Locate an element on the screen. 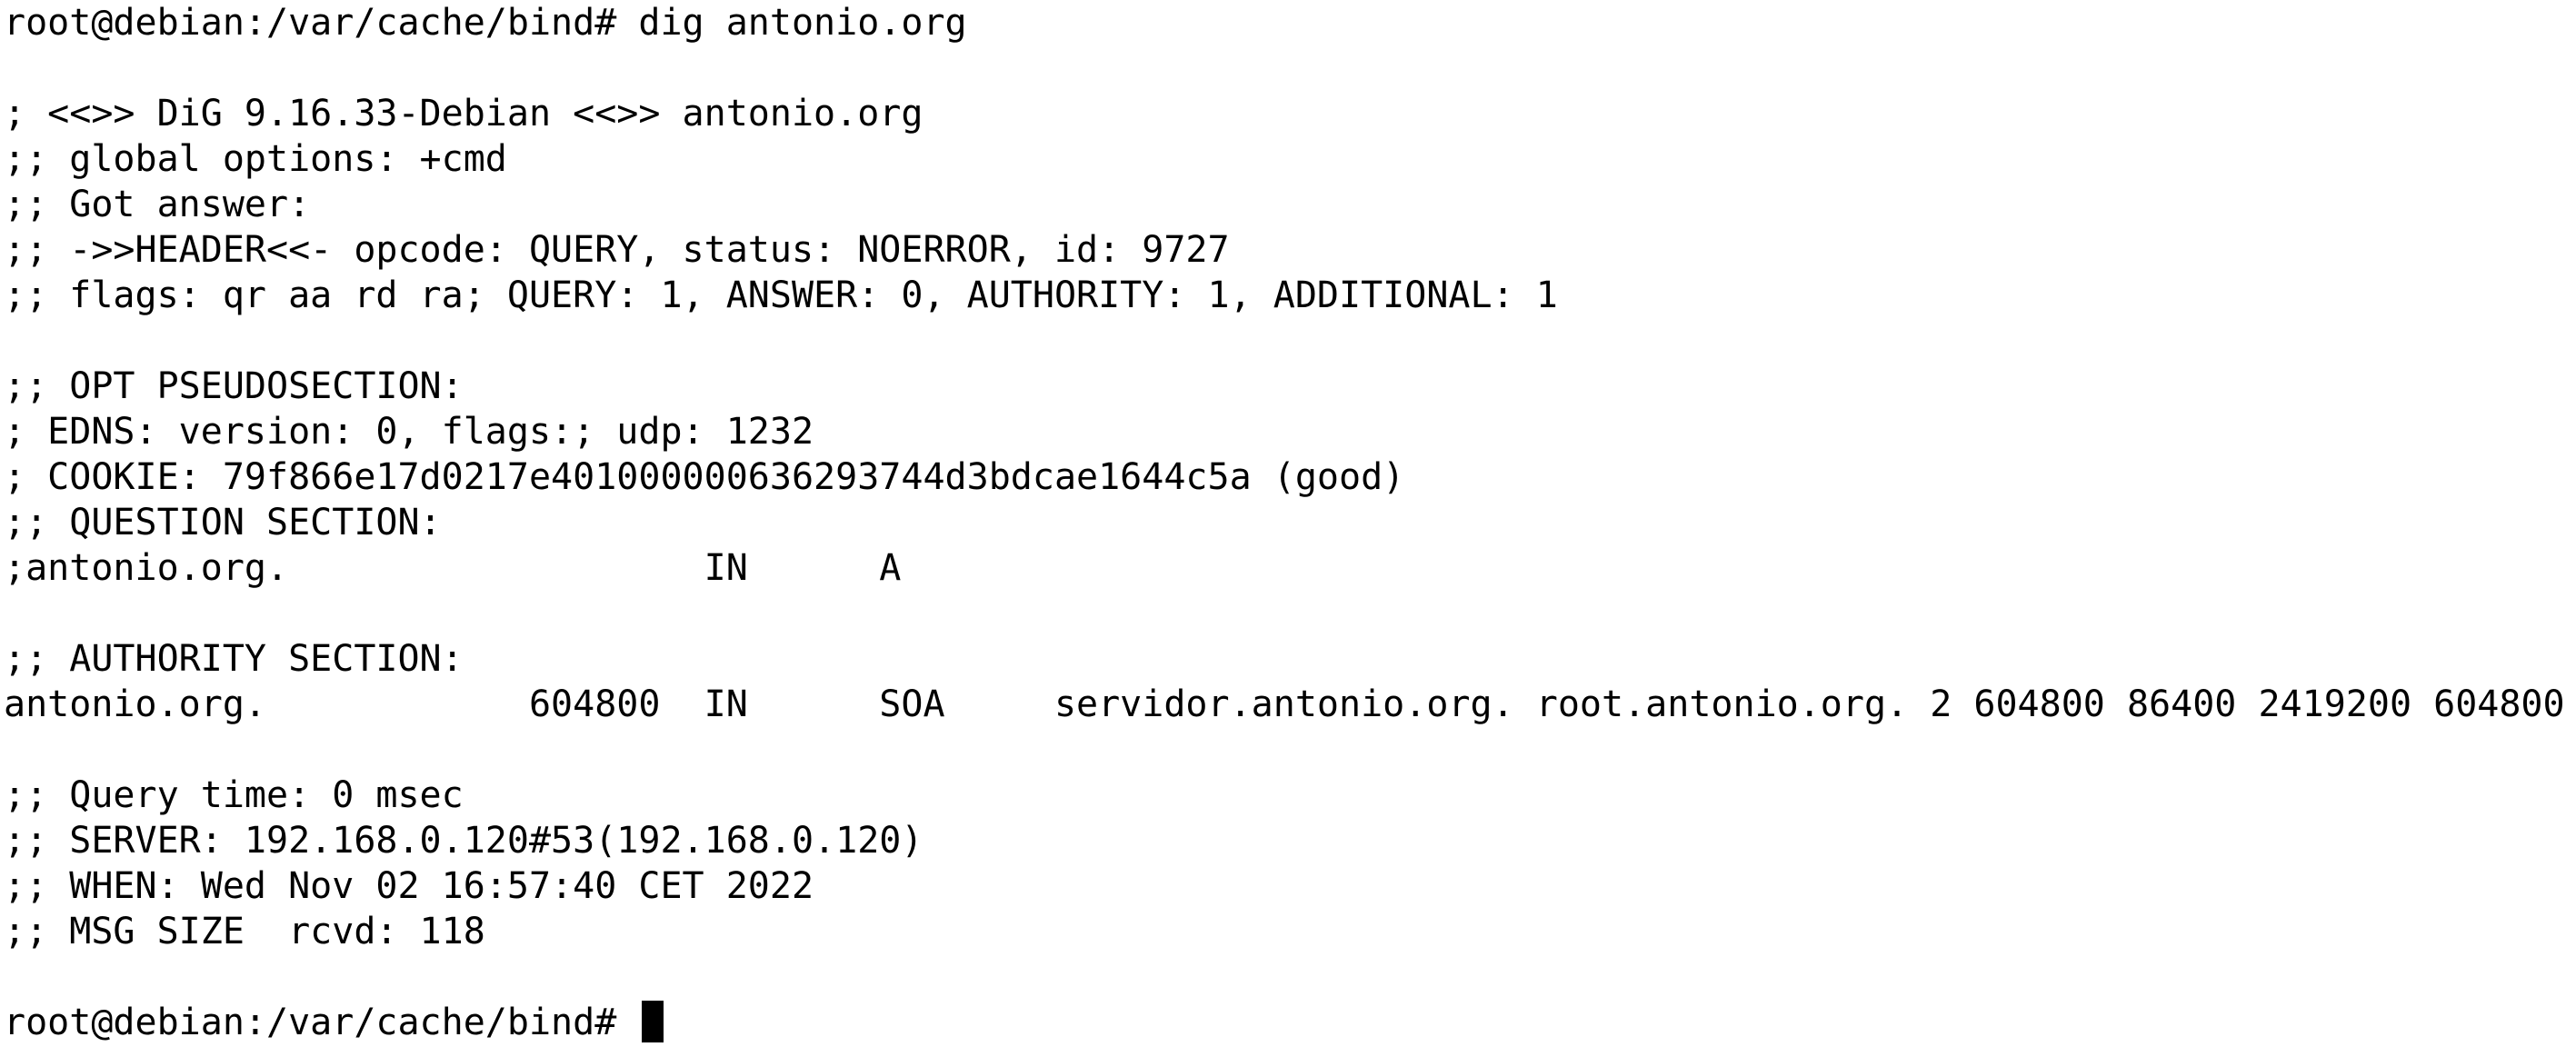 This screenshot has height=1047, width=2576. terminal-line: ;; MSG SIZE rcvd: 118 is located at coordinates (244, 931).